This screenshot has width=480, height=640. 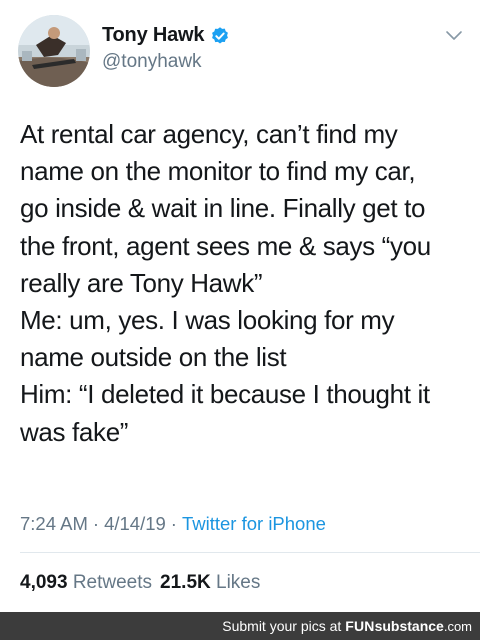 What do you see at coordinates (74, 431) in the screenshot?
I see `tweet-text-line: was fake”` at bounding box center [74, 431].